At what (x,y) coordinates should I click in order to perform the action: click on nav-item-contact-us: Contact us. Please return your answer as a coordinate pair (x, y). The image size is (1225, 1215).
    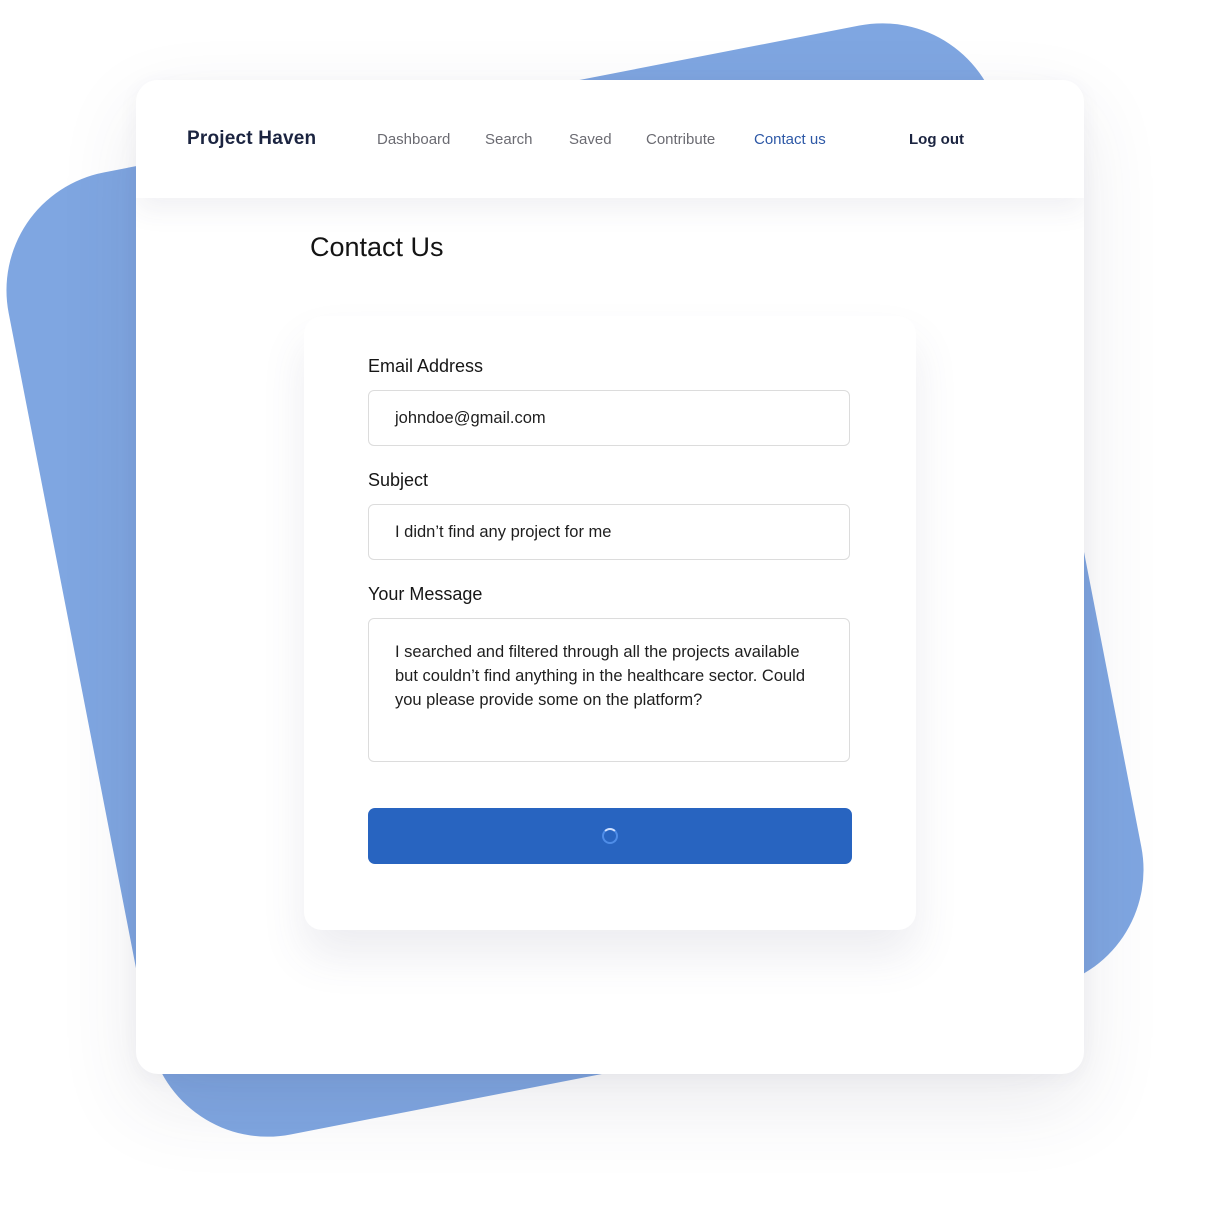
    Looking at the image, I should click on (790, 139).